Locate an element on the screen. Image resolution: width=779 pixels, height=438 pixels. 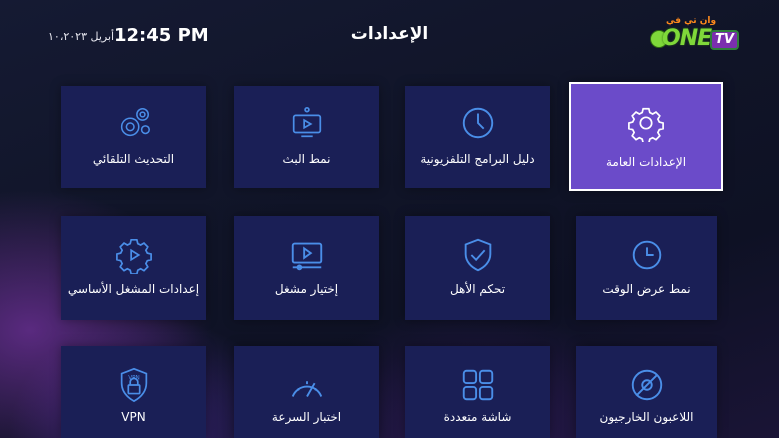
tile-select-player: إختيار مشغل is located at coordinates (306, 268).